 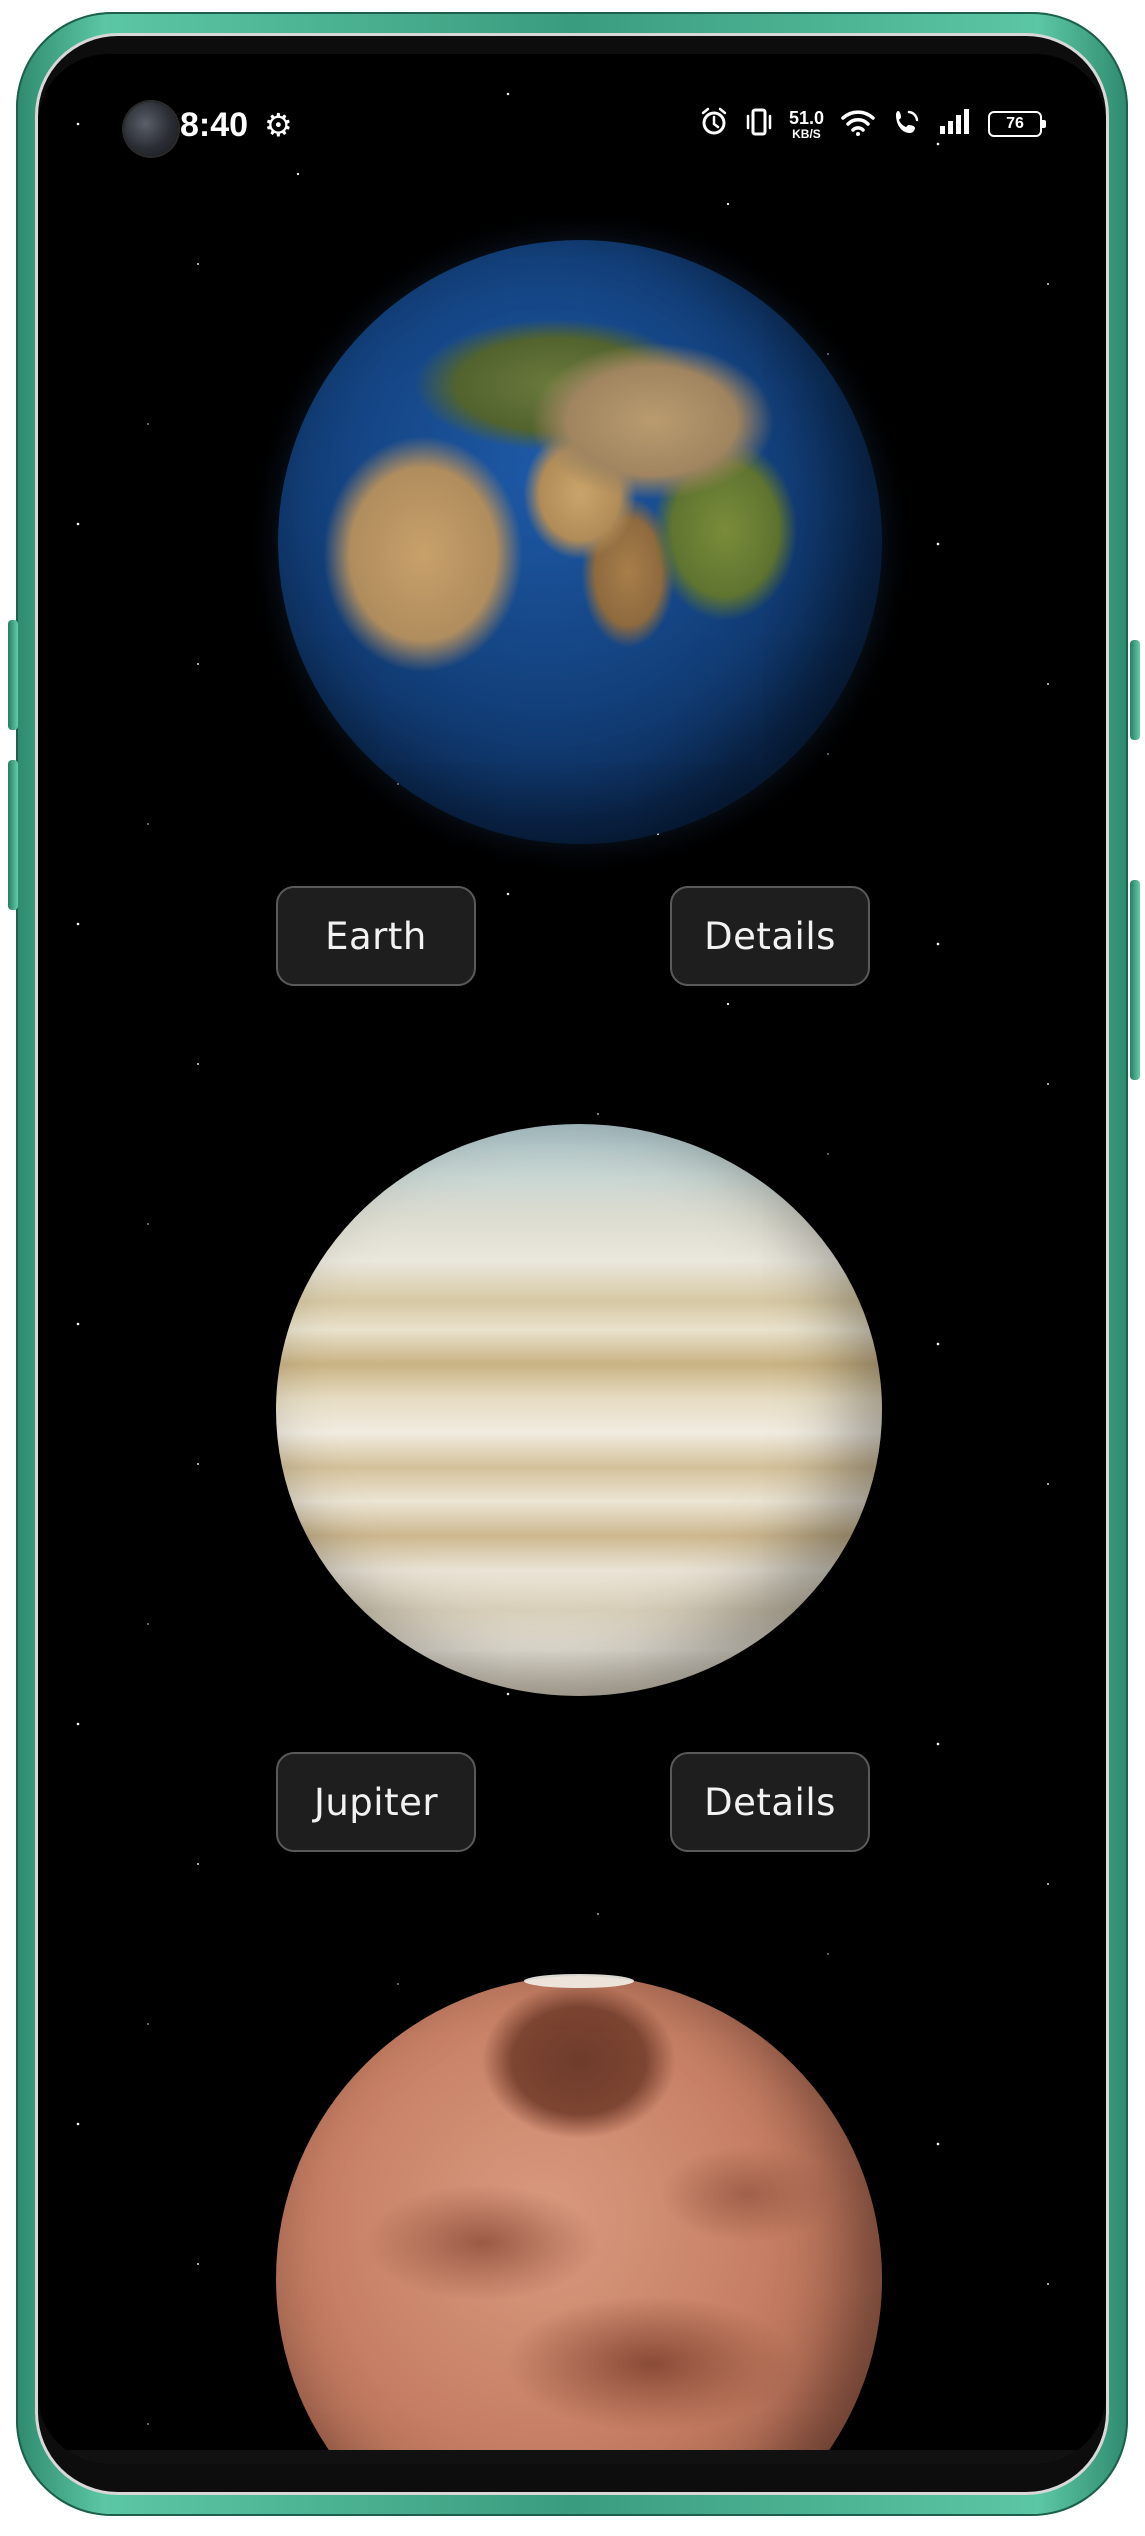 What do you see at coordinates (572, 119) in the screenshot?
I see `status-bar: 8:40 ⚙ 51.0 KB/S 76` at bounding box center [572, 119].